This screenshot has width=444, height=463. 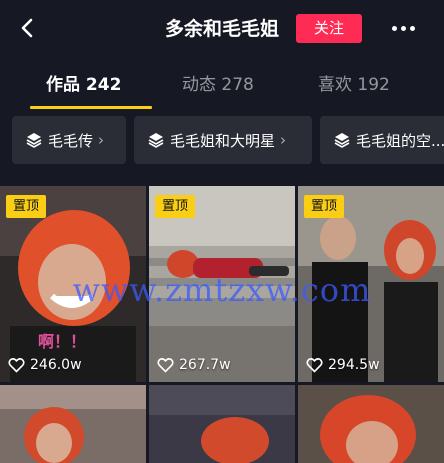 I want to click on video-caption: 啊！！, so click(x=62, y=341).